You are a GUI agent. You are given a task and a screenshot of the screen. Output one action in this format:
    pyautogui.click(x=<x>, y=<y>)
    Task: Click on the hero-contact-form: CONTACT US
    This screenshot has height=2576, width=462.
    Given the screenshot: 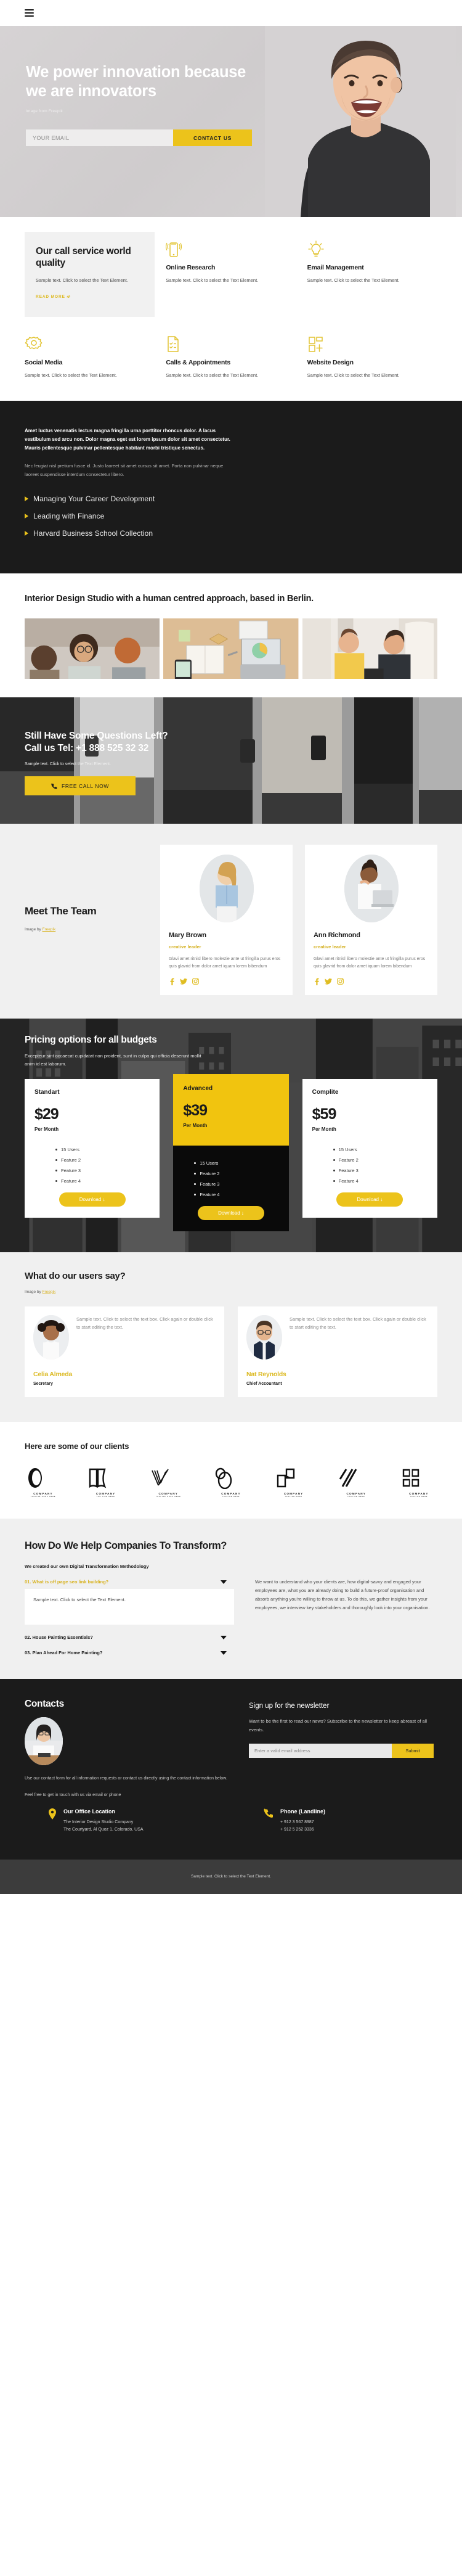 What is the action you would take?
    pyautogui.click(x=139, y=138)
    